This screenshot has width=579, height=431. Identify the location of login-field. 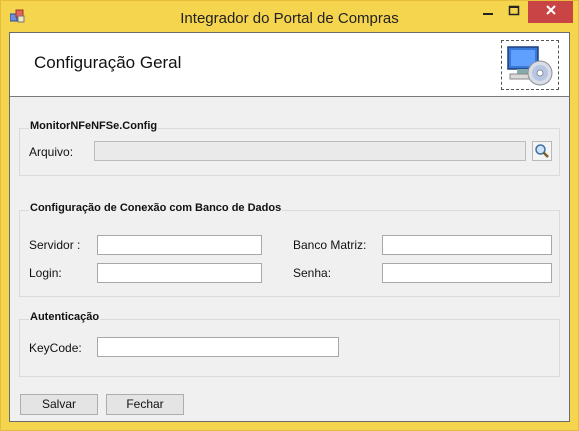
(179, 273).